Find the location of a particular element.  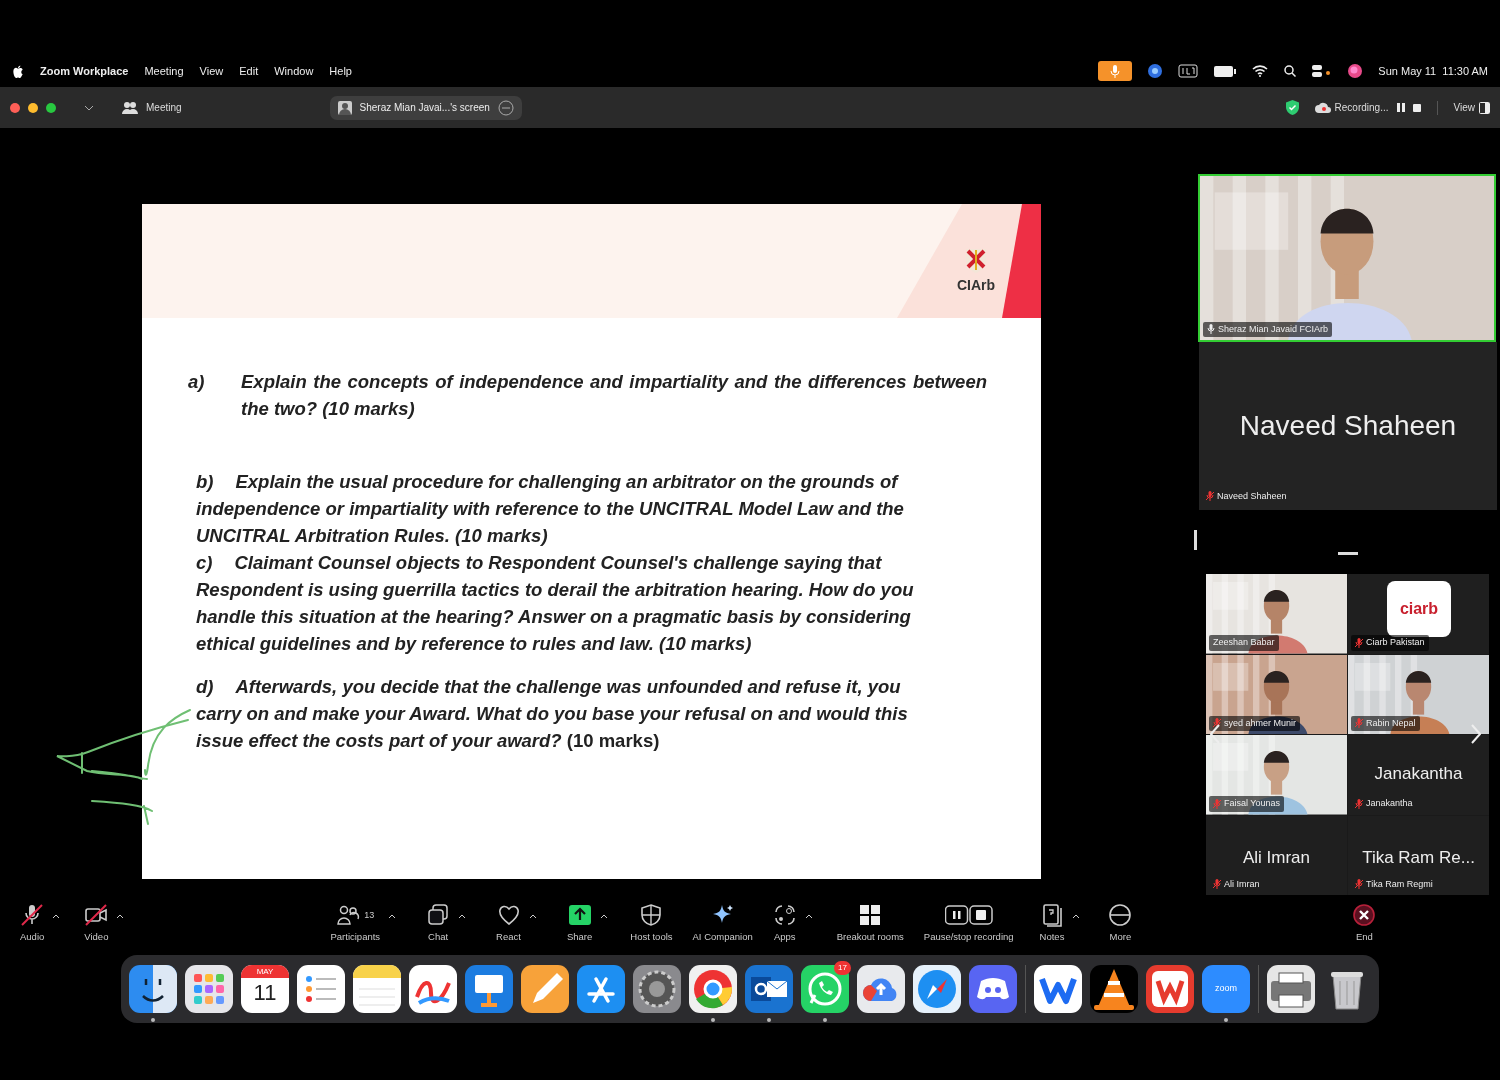

question-text: b) Explain the usual procedure for challenging an arbitrator on the grounds of independence or impartiality with reference to the UNCITRAL Model Law and the UNCITRAL Arbitration Rules. (10 marks) is located at coordinates (550, 508).